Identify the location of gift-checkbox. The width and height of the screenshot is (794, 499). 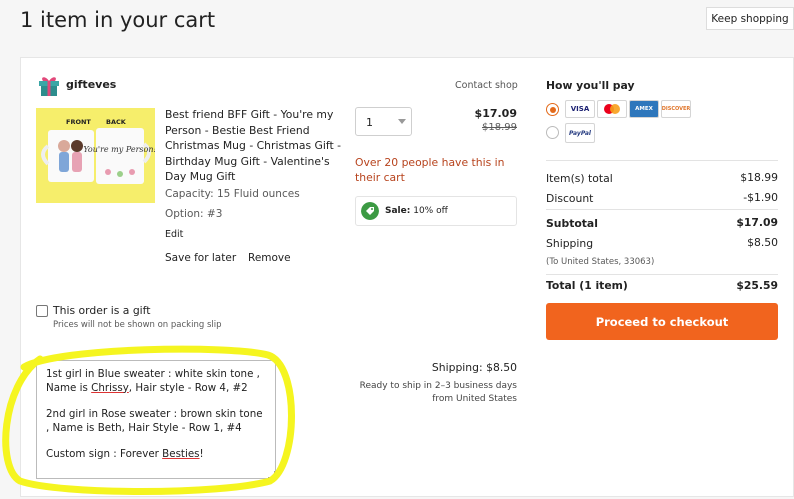
(42, 311).